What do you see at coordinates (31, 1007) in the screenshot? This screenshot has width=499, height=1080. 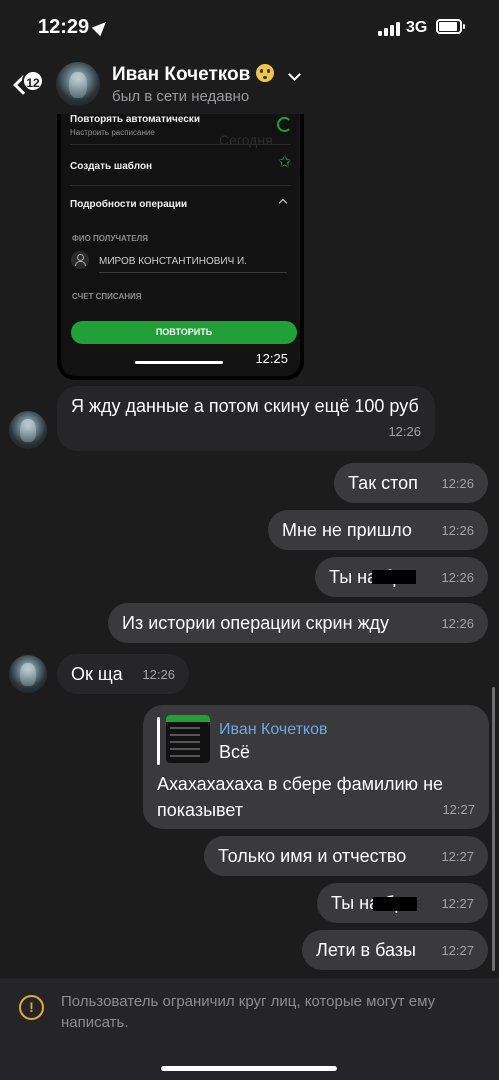 I see `warning-icon: !` at bounding box center [31, 1007].